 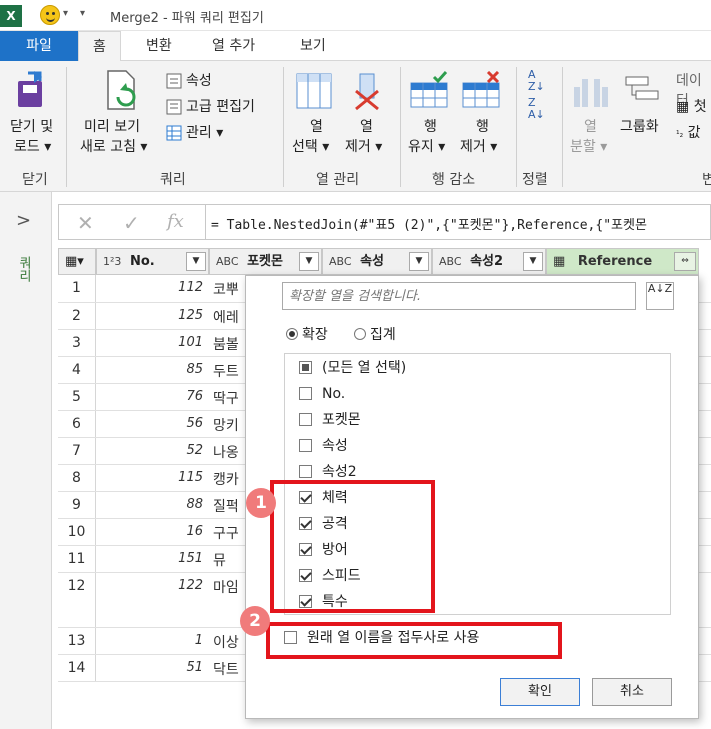 What do you see at coordinates (489, 261) in the screenshot?
I see `column-header-attr2: ABC 속성2 ▼` at bounding box center [489, 261].